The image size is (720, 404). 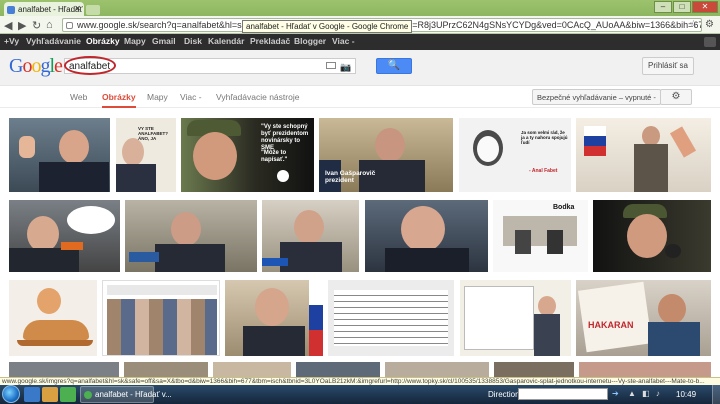 I want to click on window-controls: – □ ✕, so click(x=686, y=7).